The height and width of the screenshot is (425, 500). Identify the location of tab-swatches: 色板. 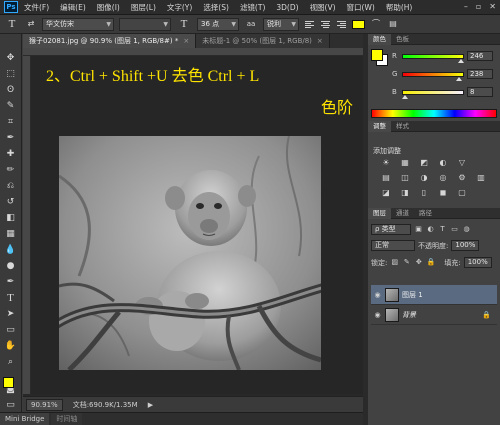
(402, 39).